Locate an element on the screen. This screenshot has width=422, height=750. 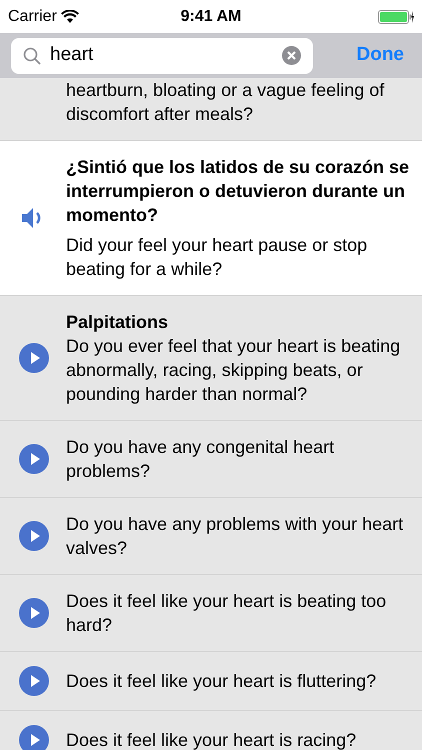
wifi-icon is located at coordinates (69, 16).